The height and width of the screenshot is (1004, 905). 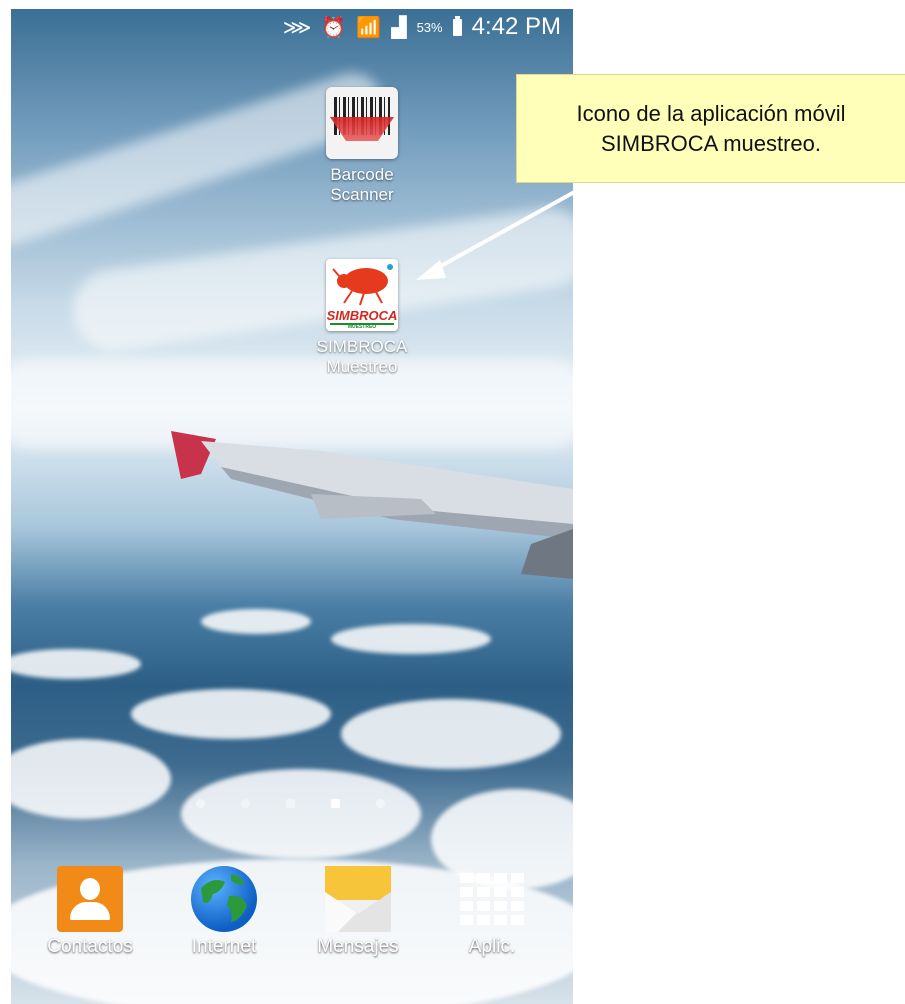 What do you see at coordinates (369, 27) in the screenshot?
I see `wifi-icon: 📶` at bounding box center [369, 27].